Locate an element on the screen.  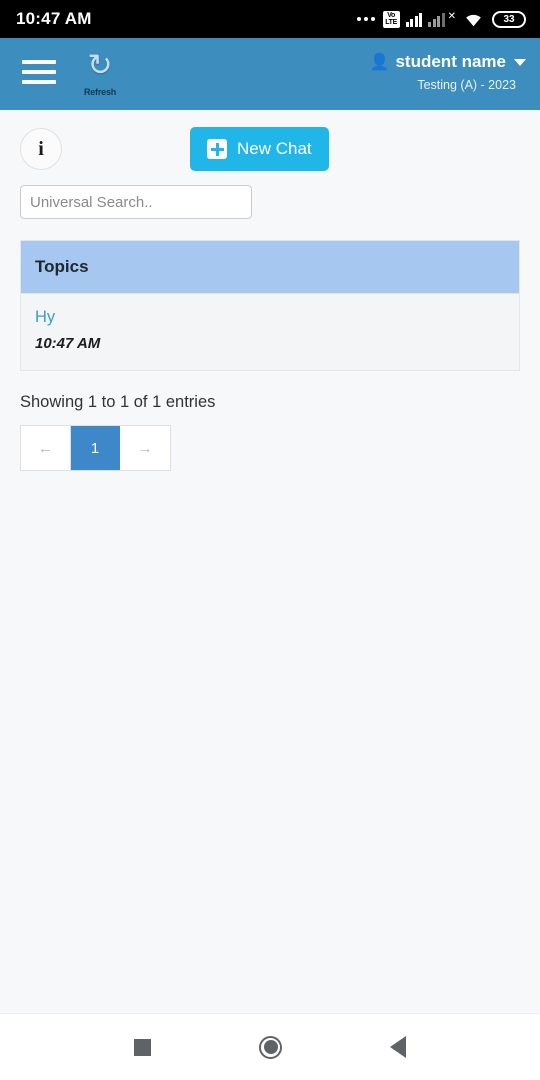
android-nav-bar is located at coordinates (270, 1046).